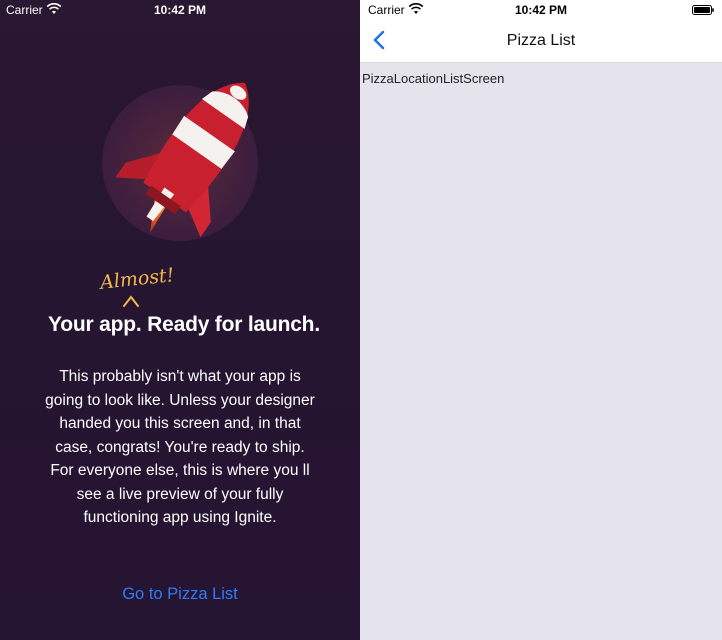 The width and height of the screenshot is (722, 640). I want to click on battery-icon, so click(703, 10).